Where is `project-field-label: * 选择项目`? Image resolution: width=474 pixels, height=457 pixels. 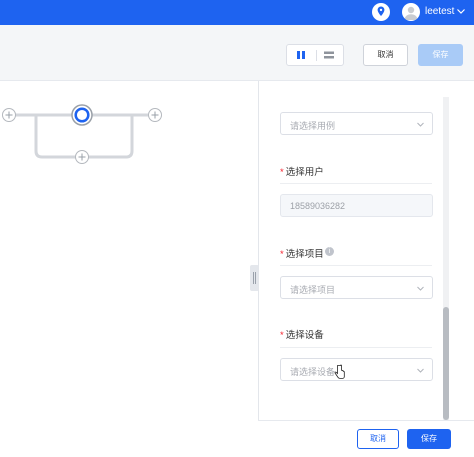
project-field-label: * 选择项目 is located at coordinates (302, 254).